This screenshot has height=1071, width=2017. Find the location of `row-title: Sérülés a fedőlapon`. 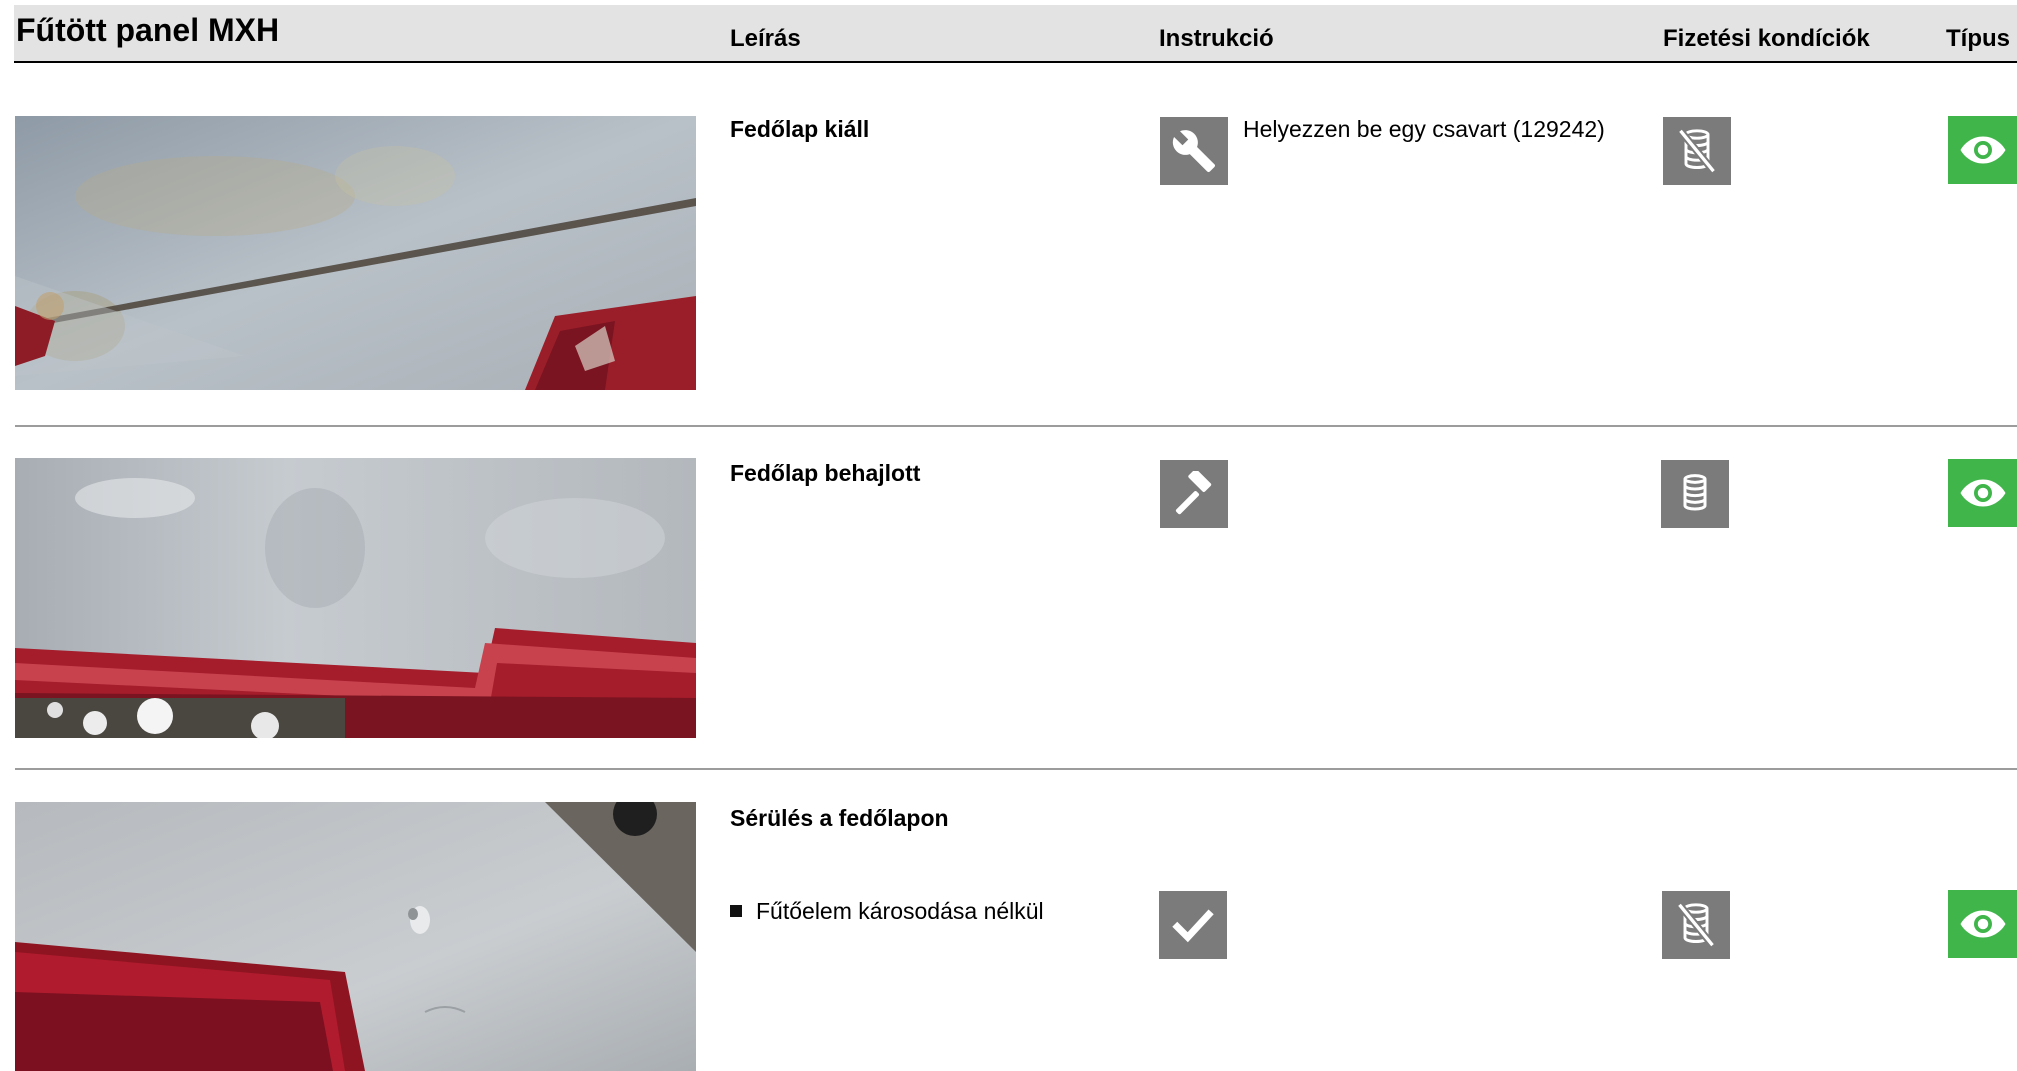

row-title: Sérülés a fedőlapon is located at coordinates (839, 818).